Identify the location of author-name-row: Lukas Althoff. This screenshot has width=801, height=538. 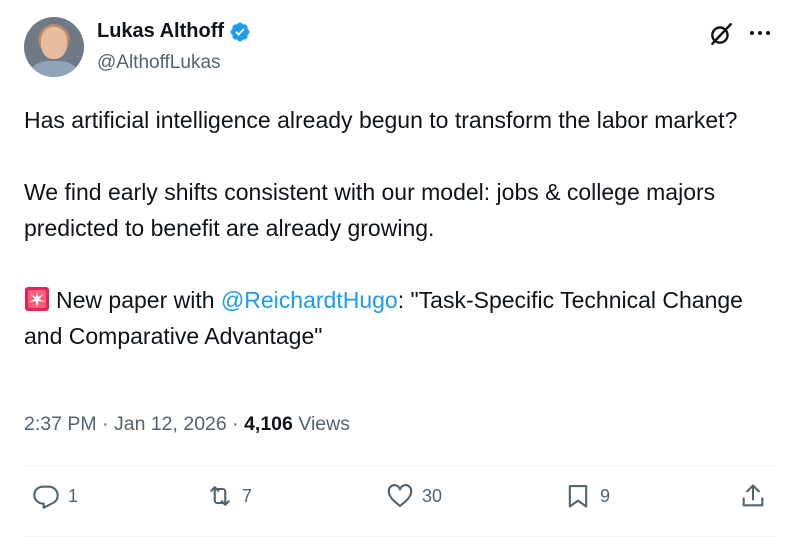
(174, 31).